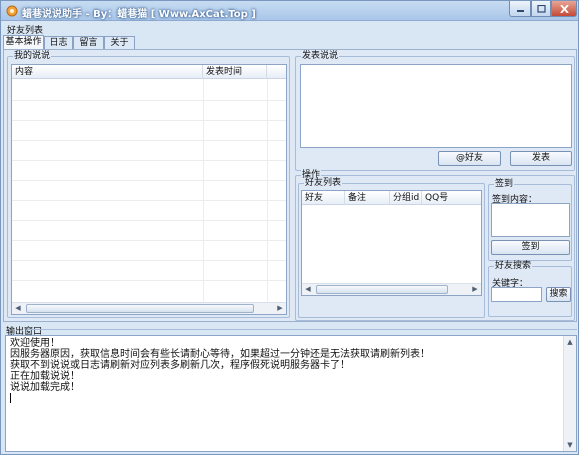 This screenshot has height=455, width=579. Describe the element at coordinates (289, 11) in the screenshot. I see `title-bar: 蜡巷说说助手 - By：蜡巷猫 [ Www.AxCat.Top ]` at that location.